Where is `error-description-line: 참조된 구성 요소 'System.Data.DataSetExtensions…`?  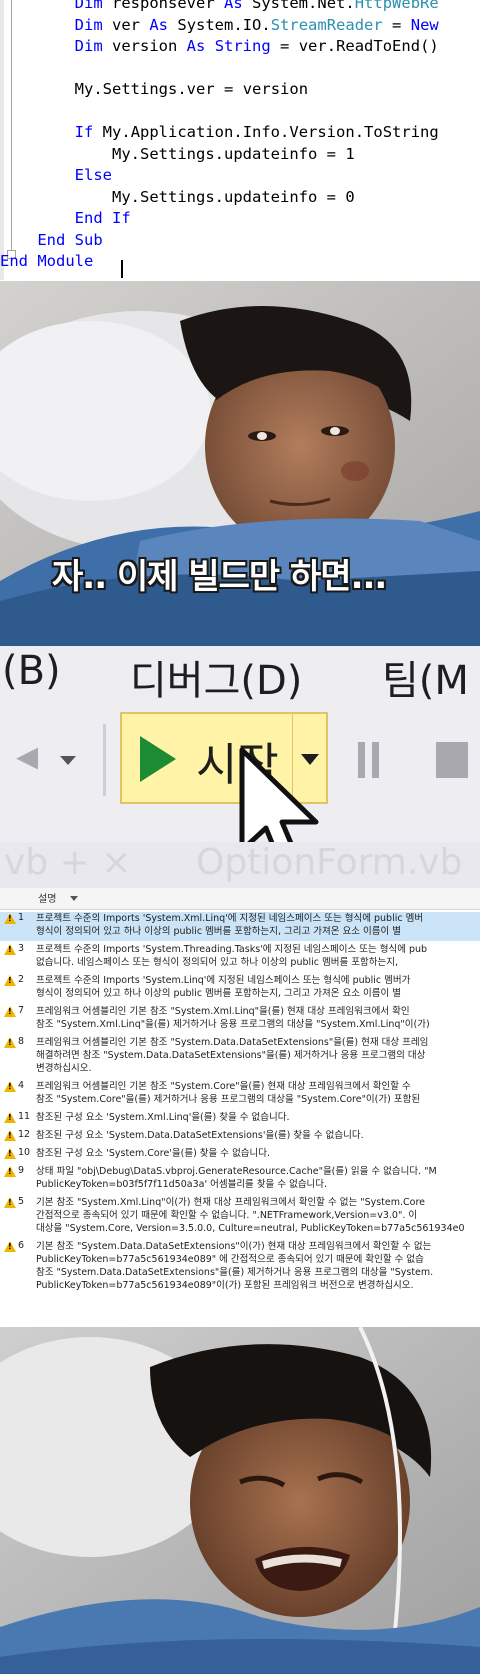
error-description-line: 참조된 구성 요소 'System.Data.DataSetExtensions… is located at coordinates (200, 1135).